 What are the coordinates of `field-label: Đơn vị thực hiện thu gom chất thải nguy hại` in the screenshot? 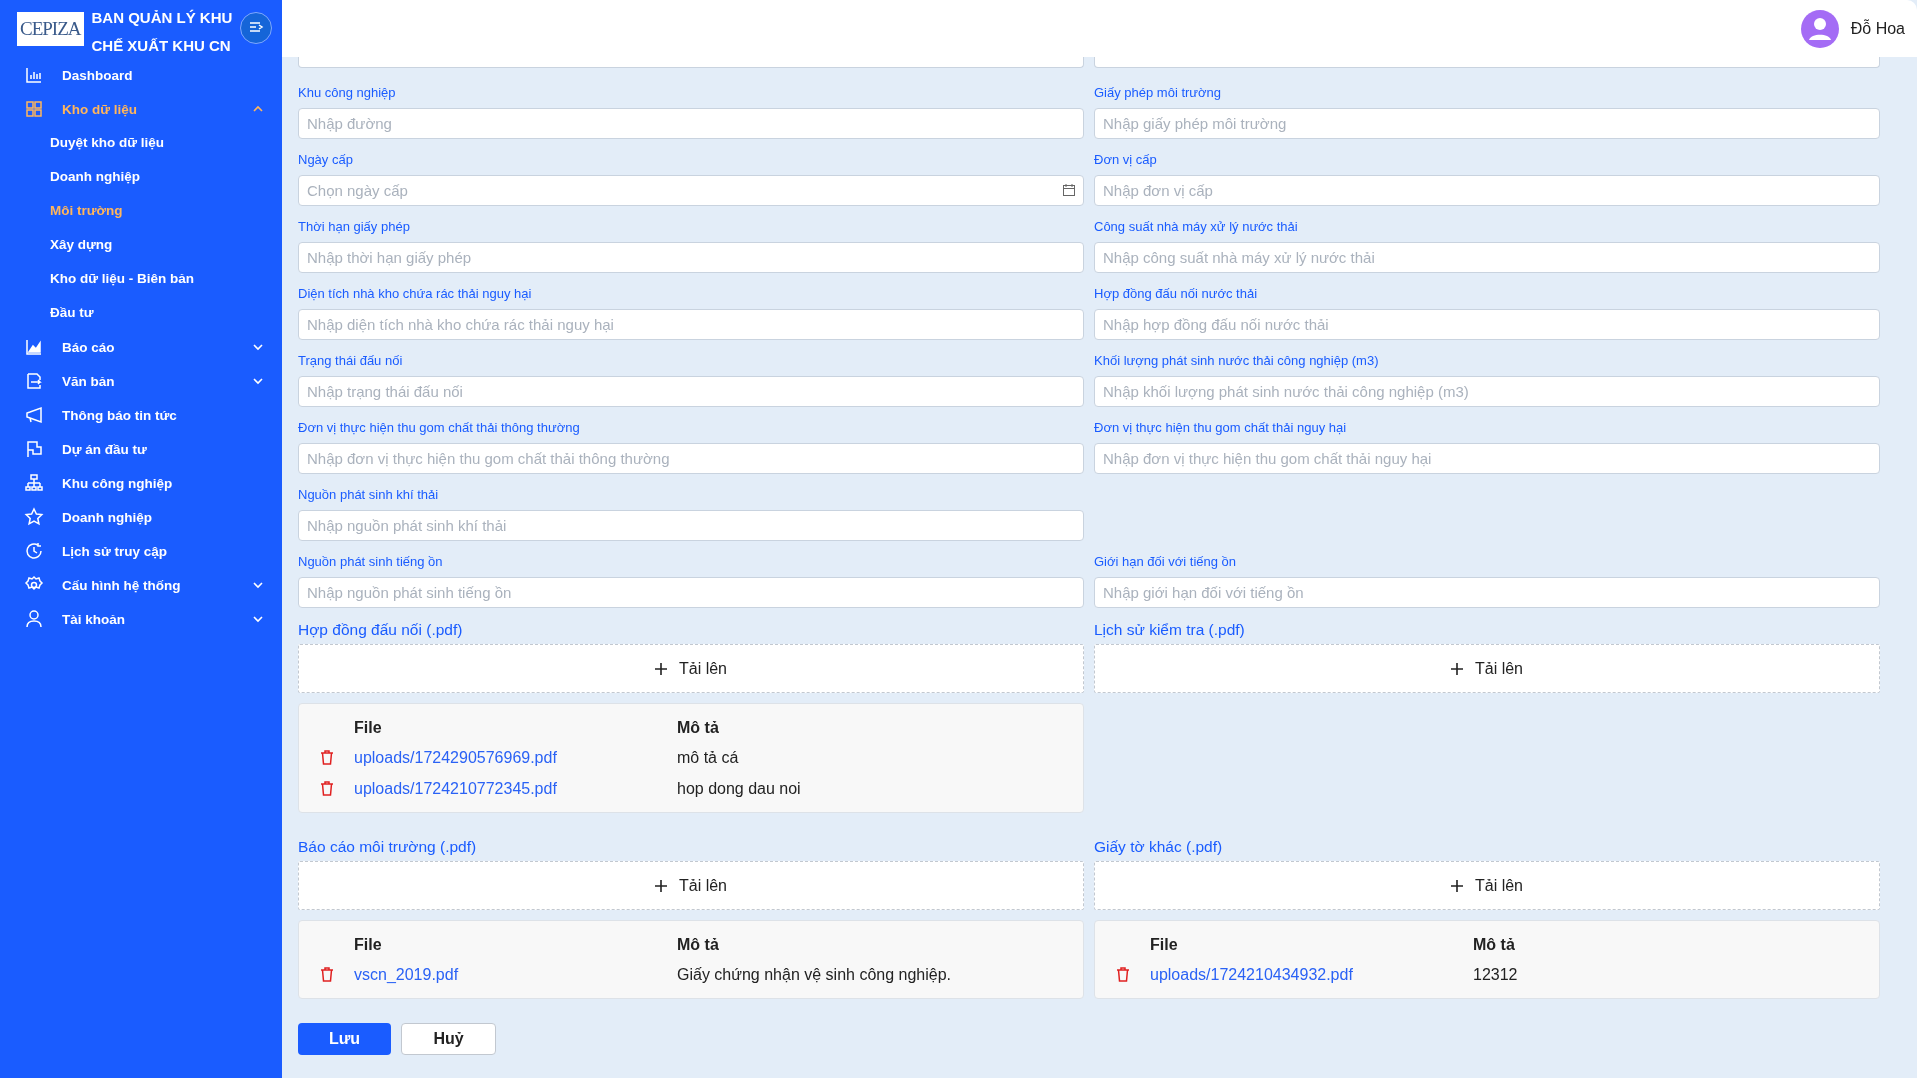 It's located at (1220, 428).